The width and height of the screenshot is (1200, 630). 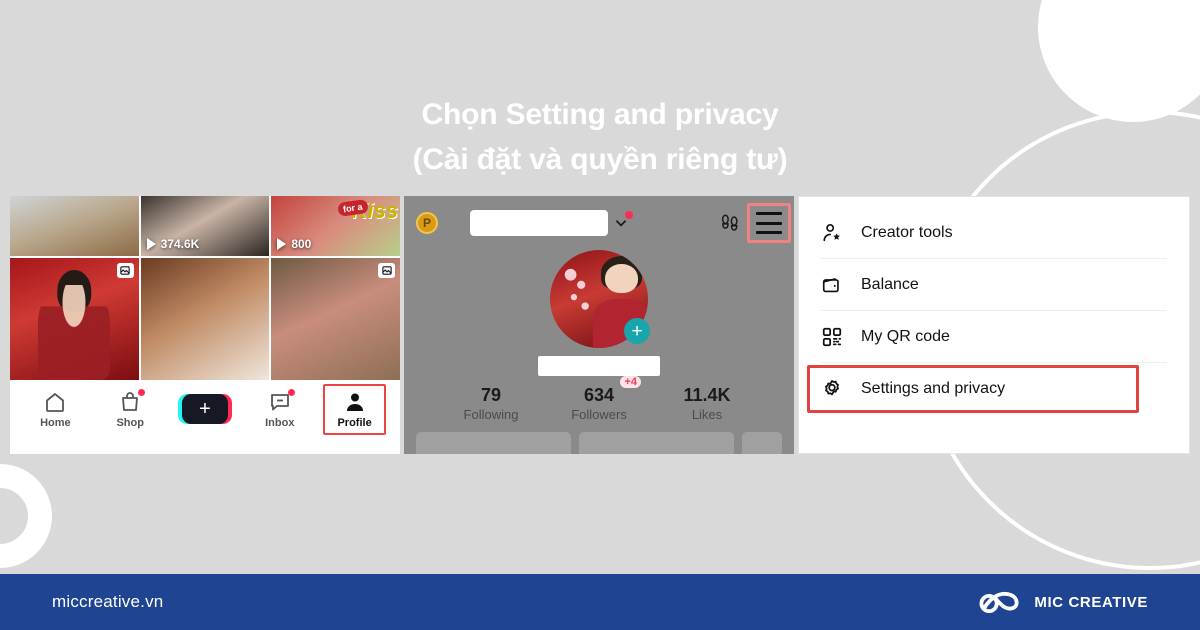 What do you see at coordinates (762, 443) in the screenshot?
I see `add-friends-button` at bounding box center [762, 443].